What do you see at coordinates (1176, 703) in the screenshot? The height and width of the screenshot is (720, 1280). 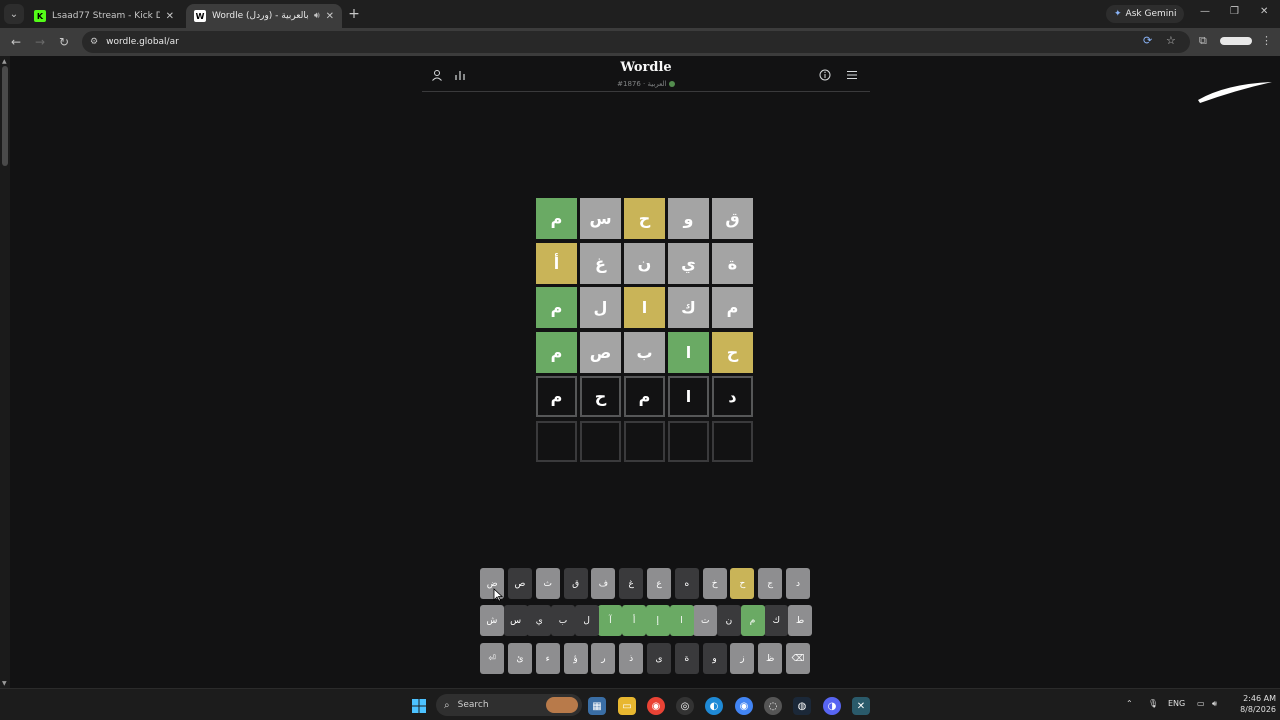 I see `language-indicator: ENG` at bounding box center [1176, 703].